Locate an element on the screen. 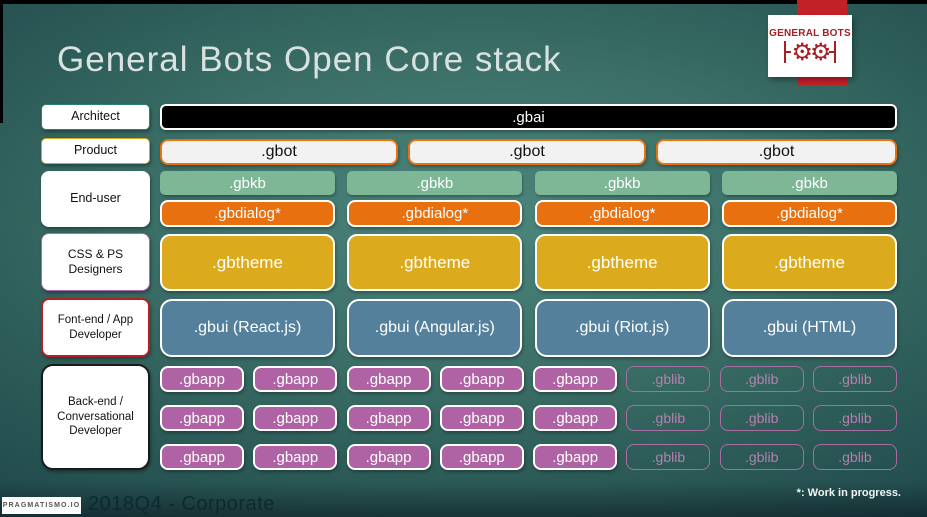 This screenshot has height=517, width=927. left-black-notch is located at coordinates (1, 61).